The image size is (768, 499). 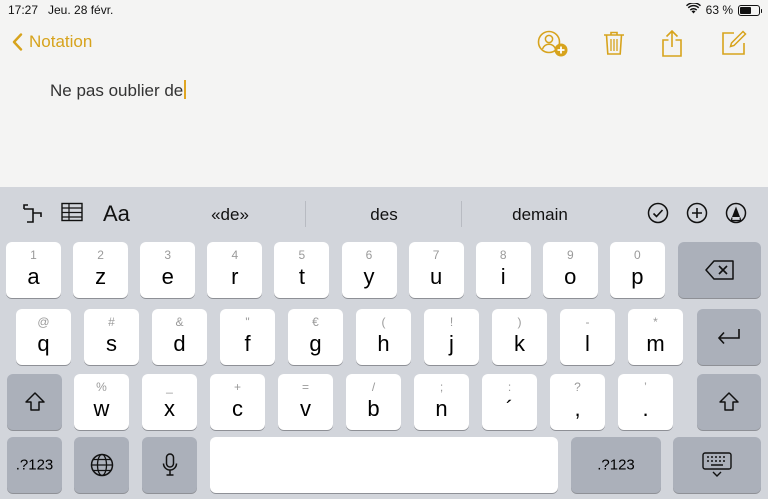 What do you see at coordinates (369, 255) in the screenshot?
I see `key-secondary-label: 6` at bounding box center [369, 255].